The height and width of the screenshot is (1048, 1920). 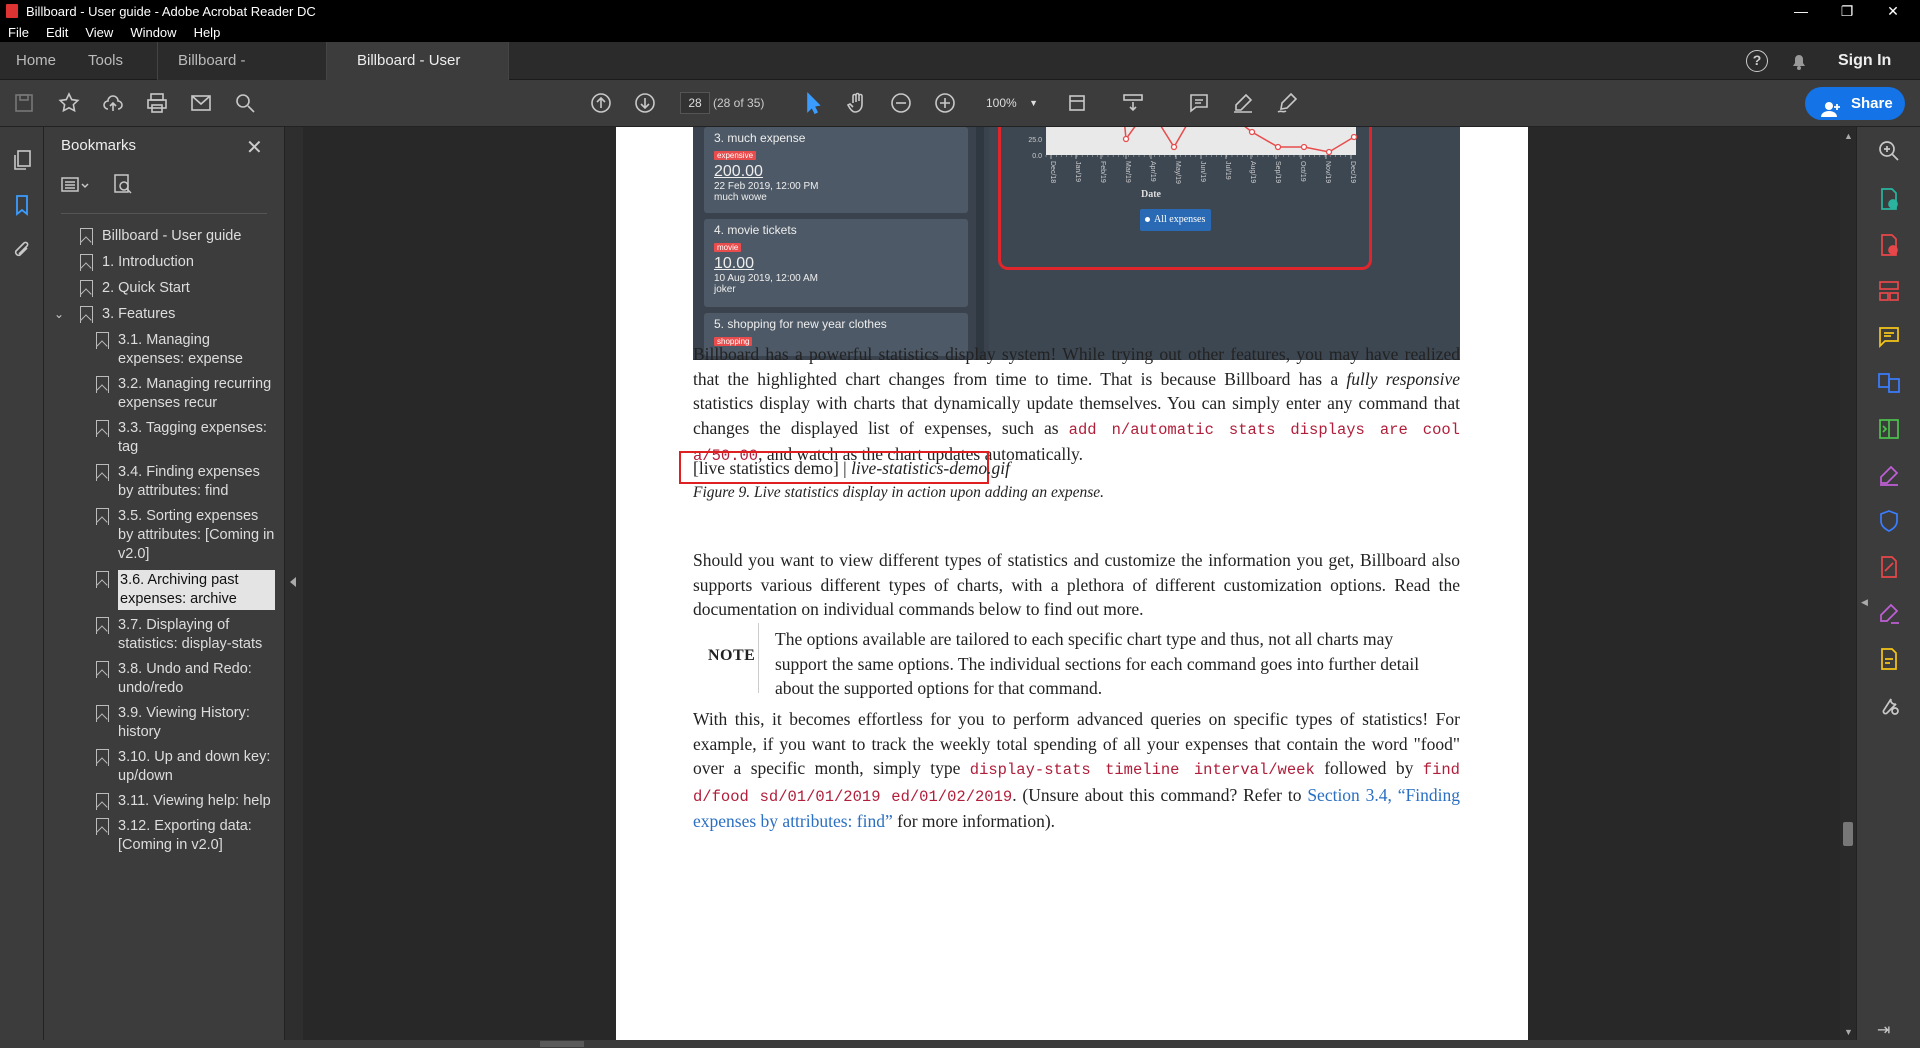 What do you see at coordinates (182, 288) in the screenshot?
I see `bookmark-item: 2. Quick Start` at bounding box center [182, 288].